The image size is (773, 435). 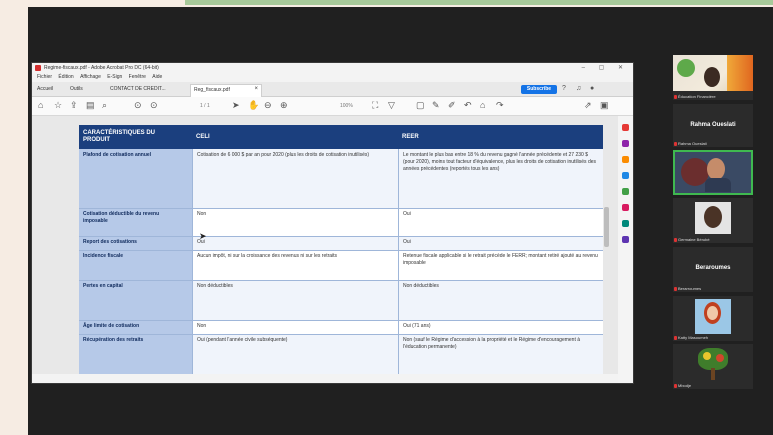 I want to click on header-label: CARACTÉRISTIQUES DU PRODUIT, so click(x=119, y=136).